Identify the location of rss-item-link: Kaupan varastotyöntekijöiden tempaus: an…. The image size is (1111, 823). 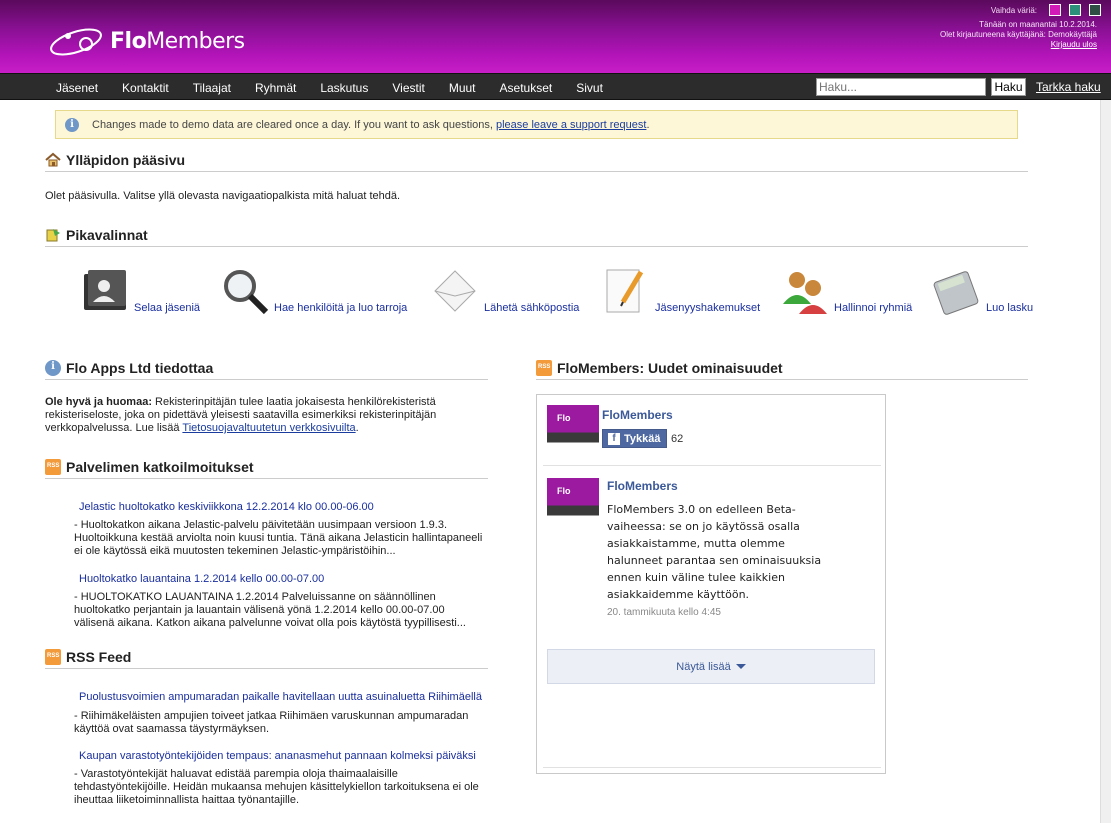
(277, 756).